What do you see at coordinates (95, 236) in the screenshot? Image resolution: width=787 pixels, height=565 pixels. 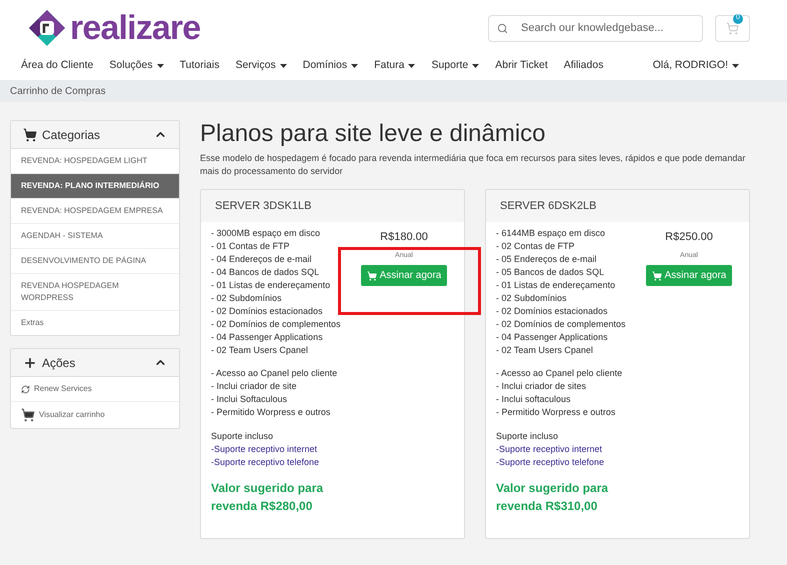 I see `sidebar-item: AGENDAH - SISTEMA` at bounding box center [95, 236].